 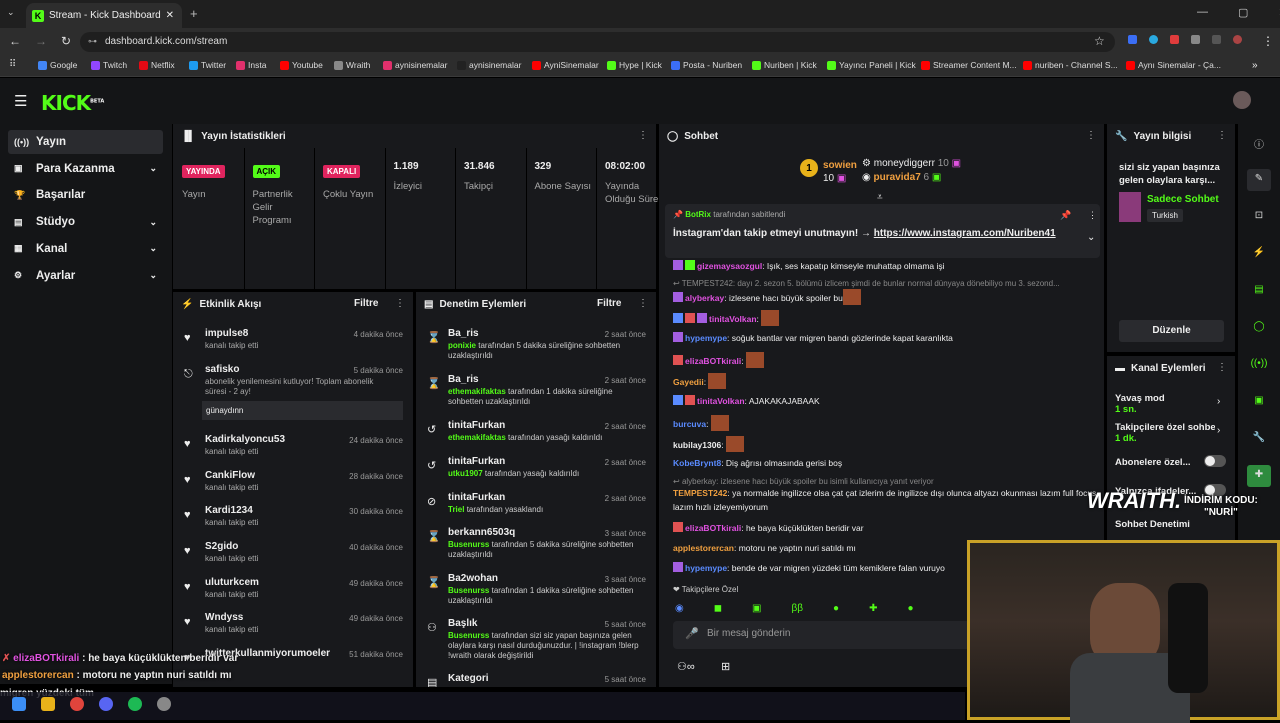 I want to click on bookmark-item: Twitch, so click(x=109, y=65).